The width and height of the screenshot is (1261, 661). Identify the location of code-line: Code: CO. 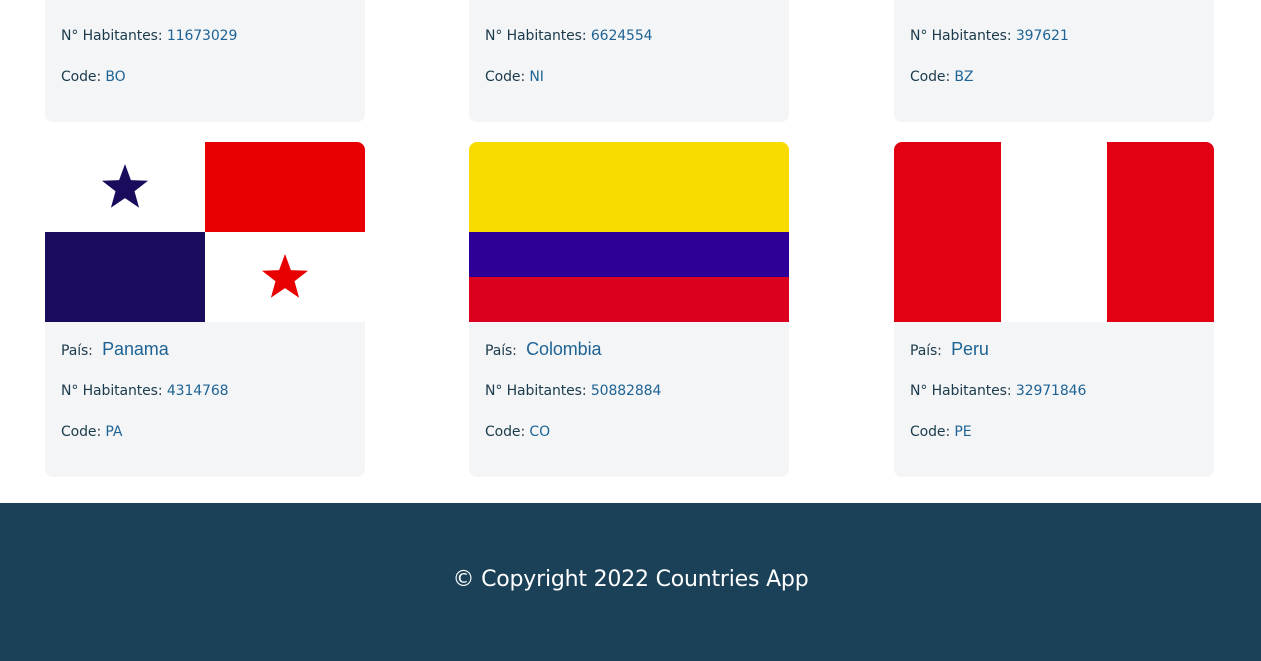
(517, 432).